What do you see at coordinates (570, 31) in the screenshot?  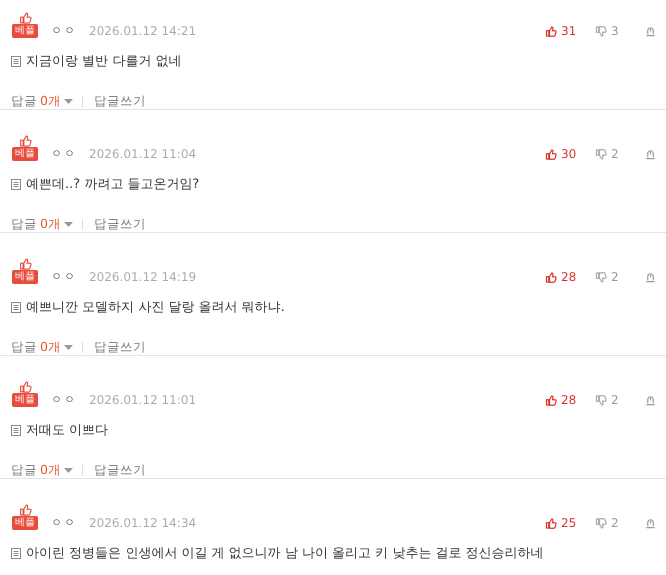 I see `like-button: 31` at bounding box center [570, 31].